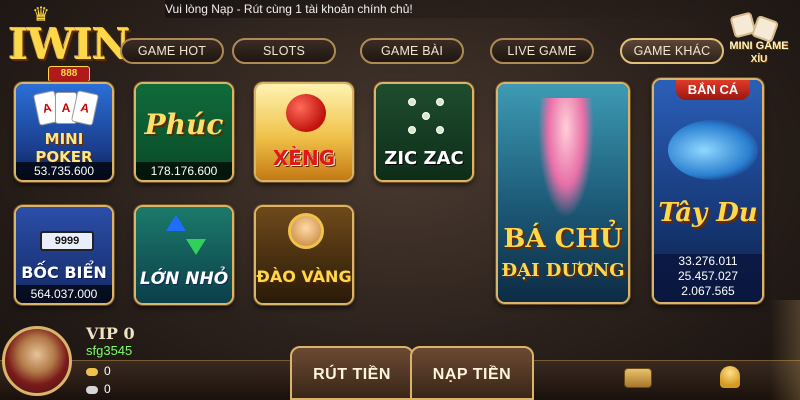 Image resolution: width=800 pixels, height=400 pixels. Describe the element at coordinates (412, 51) in the screenshot. I see `tab-game-bai: GAME BÀI` at that location.